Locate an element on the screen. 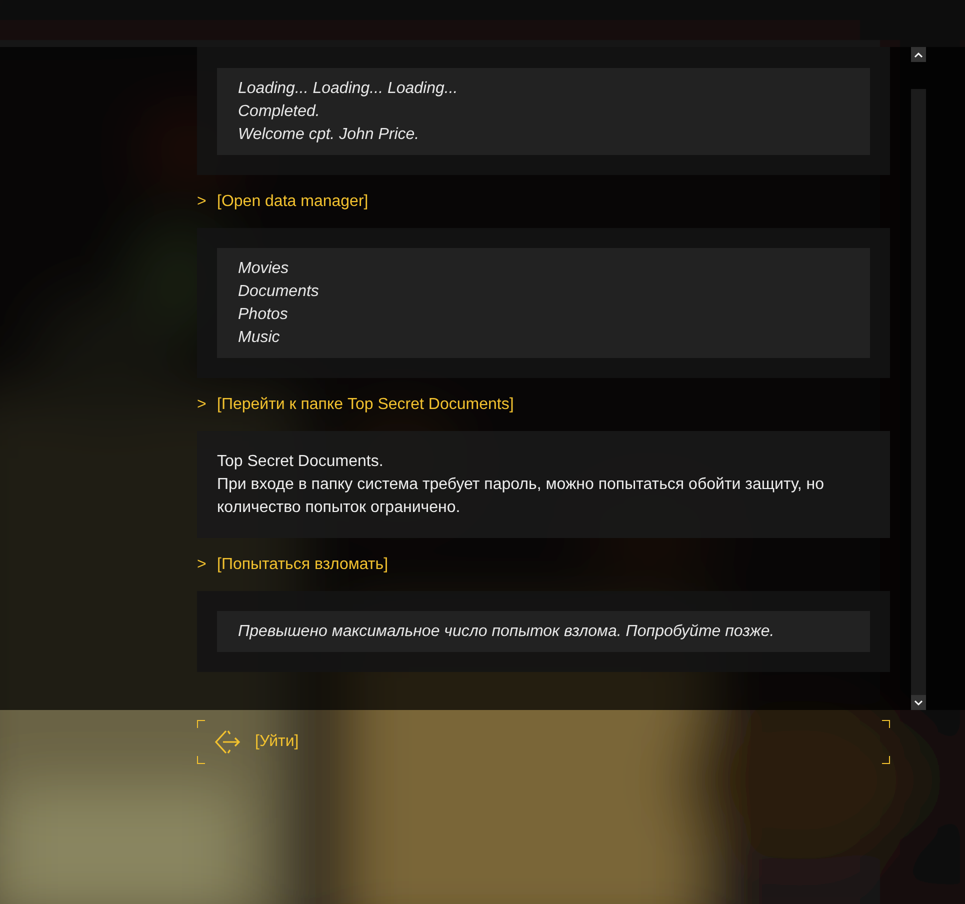 This screenshot has width=965, height=904. description-text: Top Secret Documents. is located at coordinates (300, 462).